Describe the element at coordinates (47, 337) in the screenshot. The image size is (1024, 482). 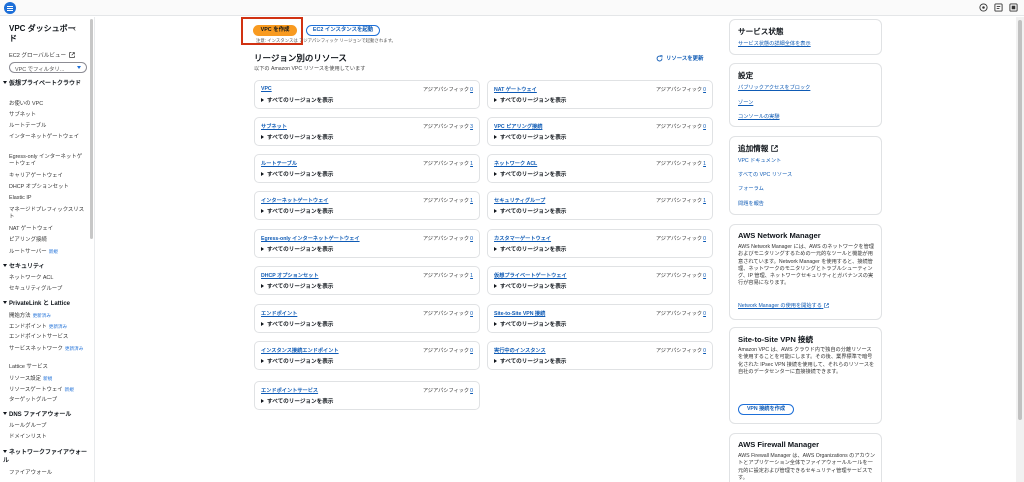
I see `sidebar-item-endpoint-services: エンドポイントサービス` at that location.